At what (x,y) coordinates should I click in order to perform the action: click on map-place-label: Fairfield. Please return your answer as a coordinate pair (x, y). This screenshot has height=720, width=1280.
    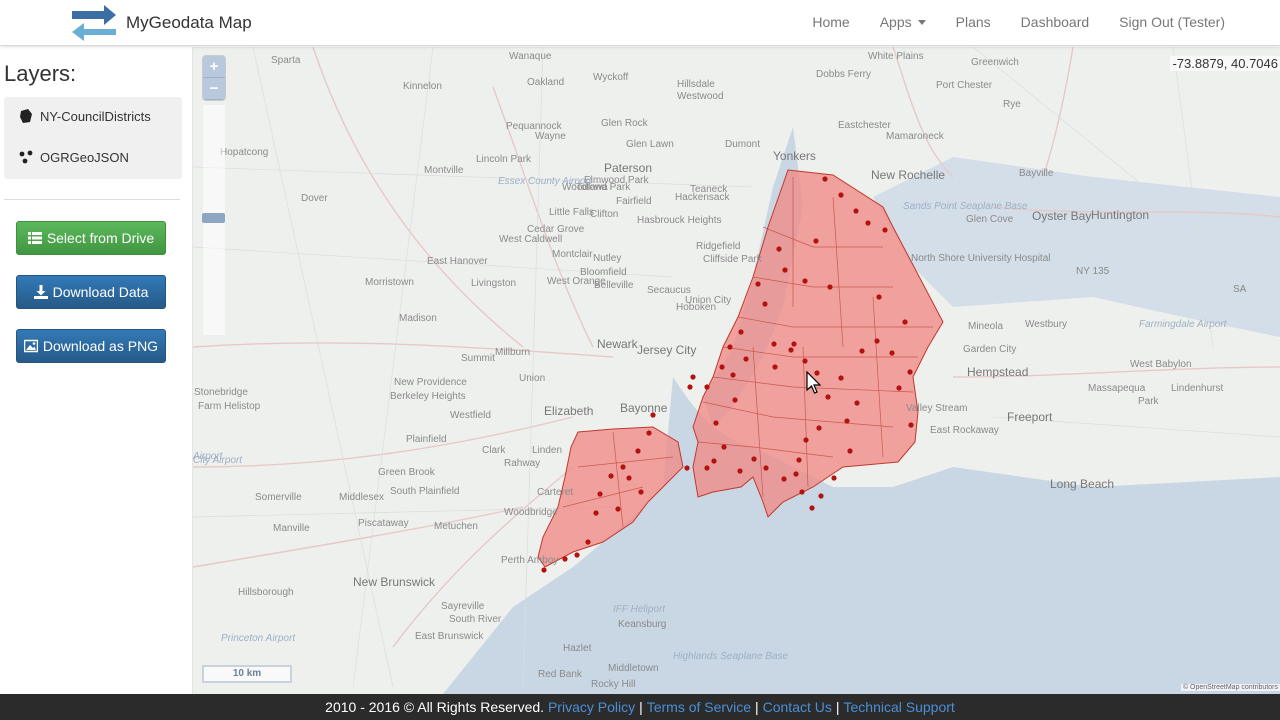
    Looking at the image, I should click on (634, 201).